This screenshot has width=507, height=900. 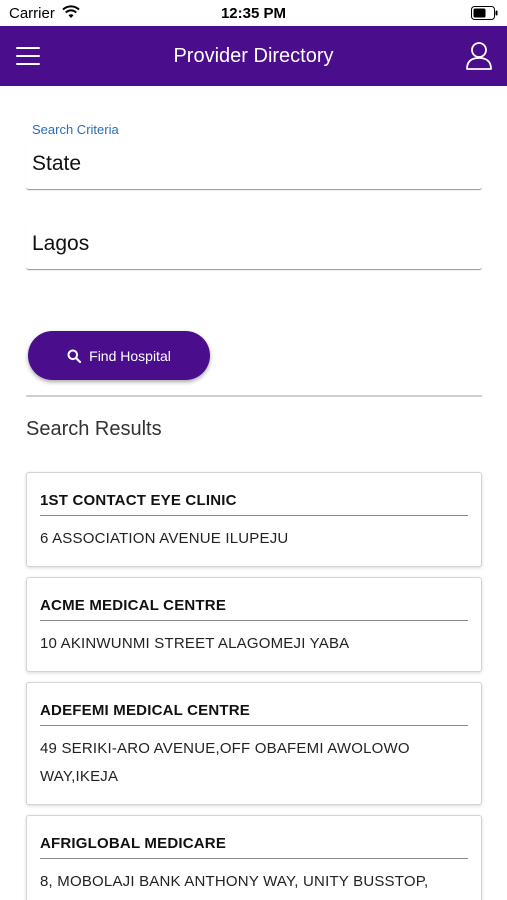 I want to click on battery-icon, so click(x=484, y=13).